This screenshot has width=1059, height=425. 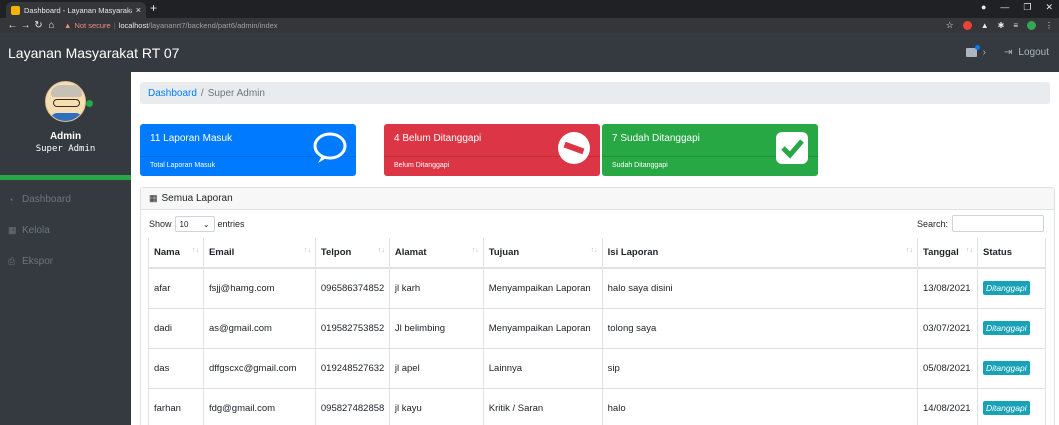 What do you see at coordinates (947, 367) in the screenshot?
I see `cell-tanggal: 05/08/2021` at bounding box center [947, 367].